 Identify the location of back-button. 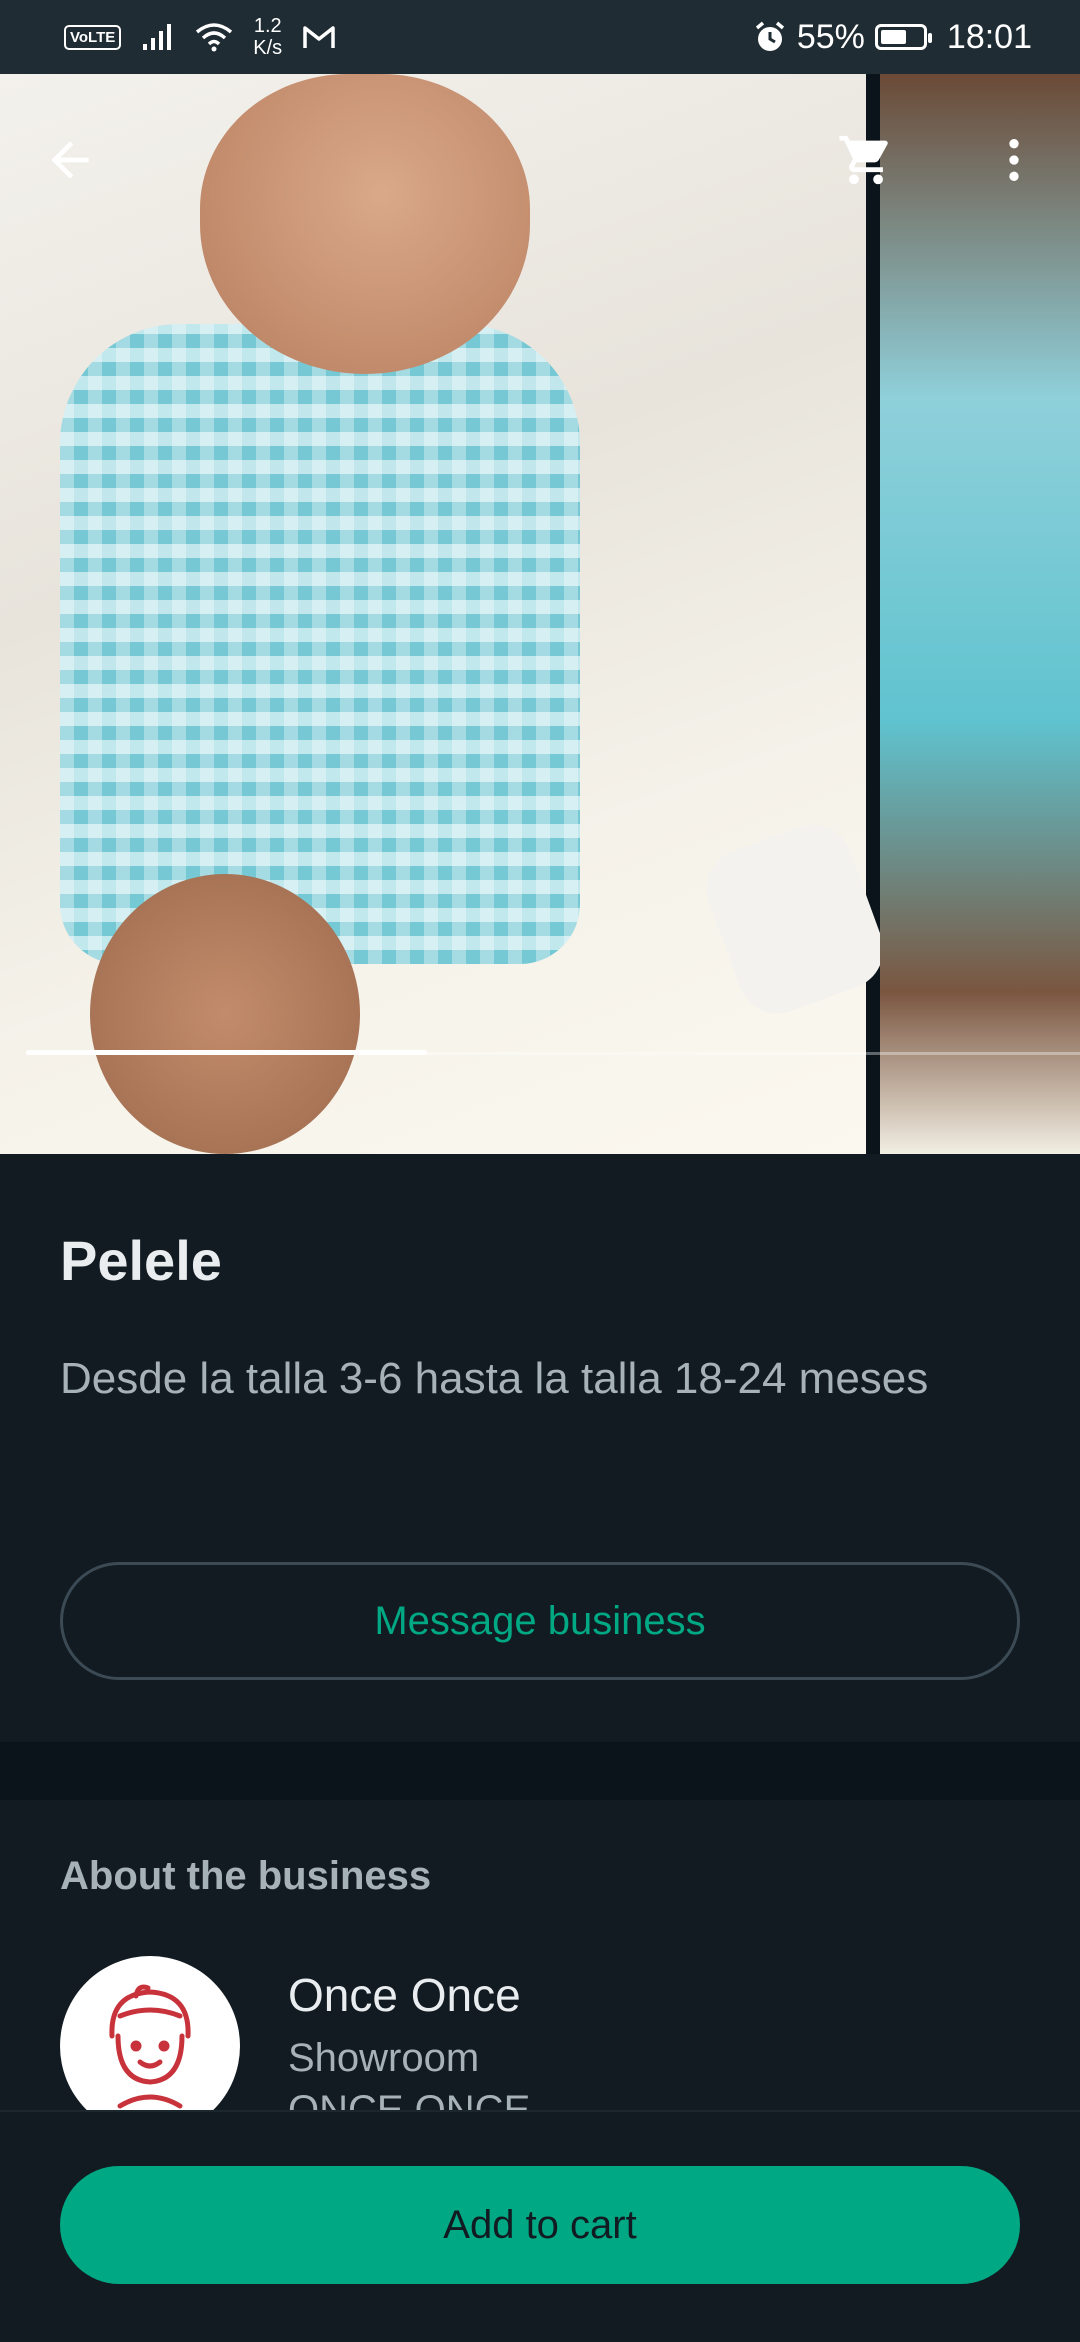
(70, 160).